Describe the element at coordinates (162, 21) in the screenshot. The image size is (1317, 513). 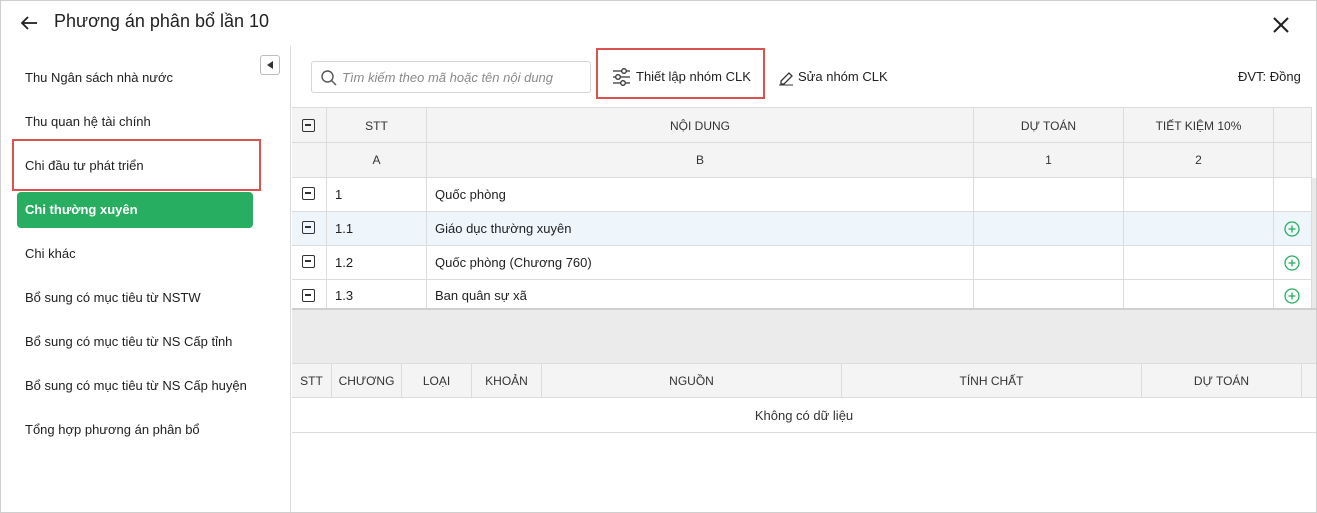
I see `page-title: Phương án phân bổ lần 10` at that location.